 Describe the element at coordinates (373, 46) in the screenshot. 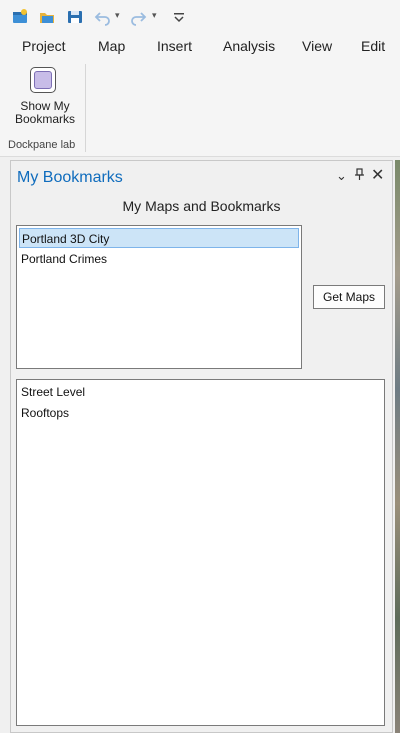

I see `tab-edit: Edit` at that location.